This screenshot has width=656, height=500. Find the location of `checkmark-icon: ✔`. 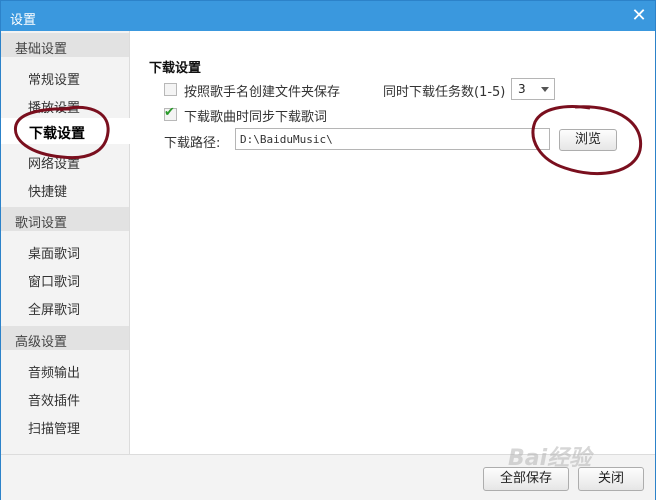

checkmark-icon: ✔ is located at coordinates (169, 112).